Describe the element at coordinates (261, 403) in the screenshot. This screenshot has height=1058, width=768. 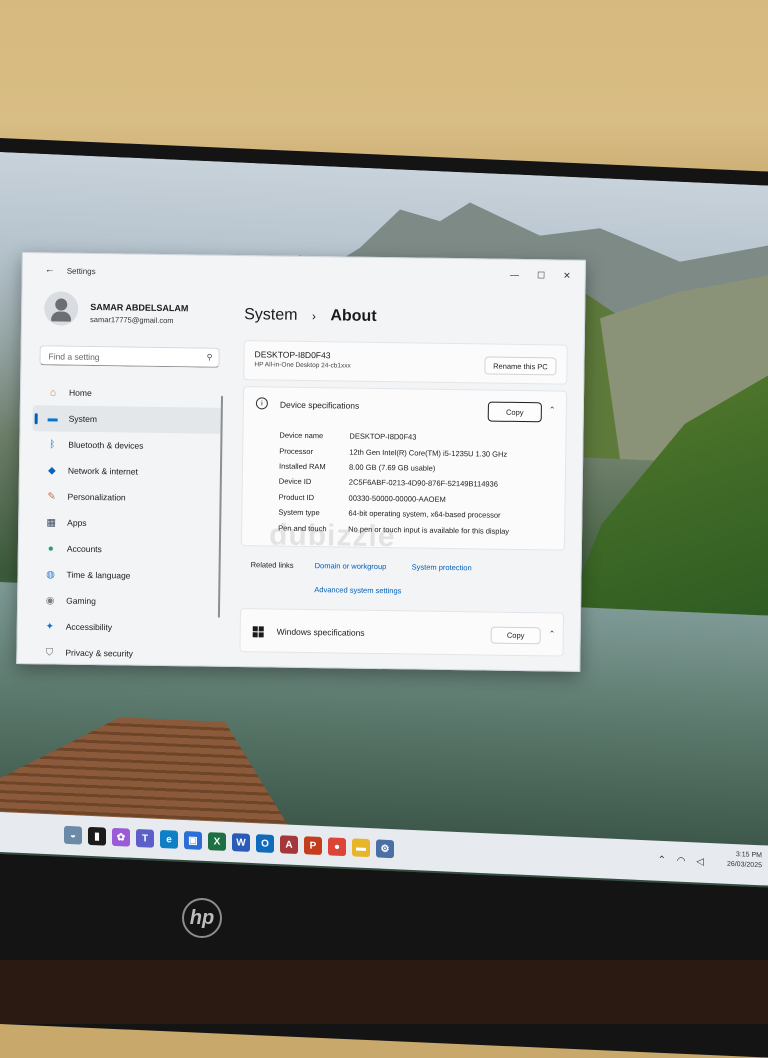
I see `info-icon: i` at that location.